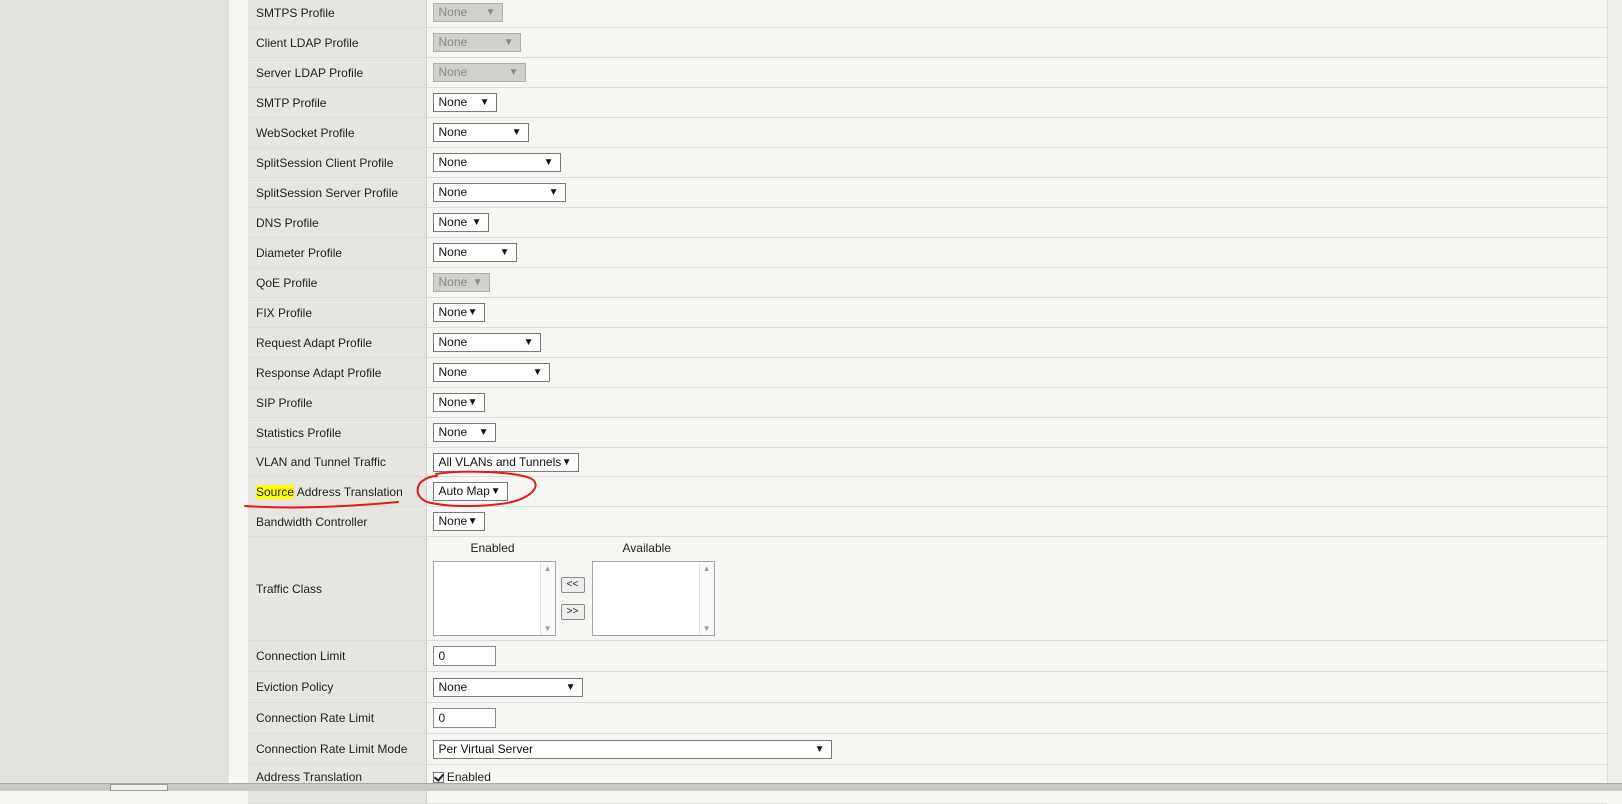 This screenshot has height=804, width=1622. I want to click on source-address-translation-select: Auto Map ▼, so click(470, 491).